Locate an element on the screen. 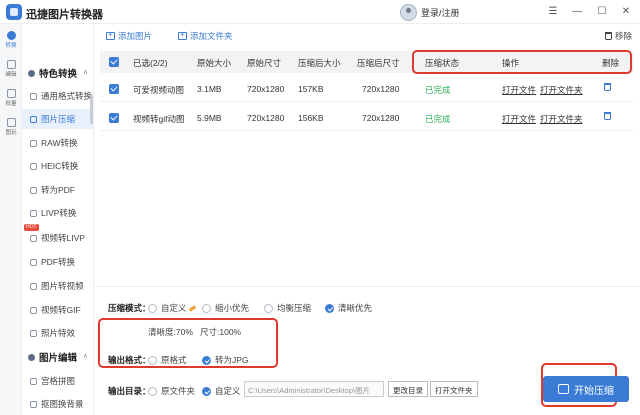 The image size is (640, 415). app-title: 迅捷图片转换器 is located at coordinates (64, 15).